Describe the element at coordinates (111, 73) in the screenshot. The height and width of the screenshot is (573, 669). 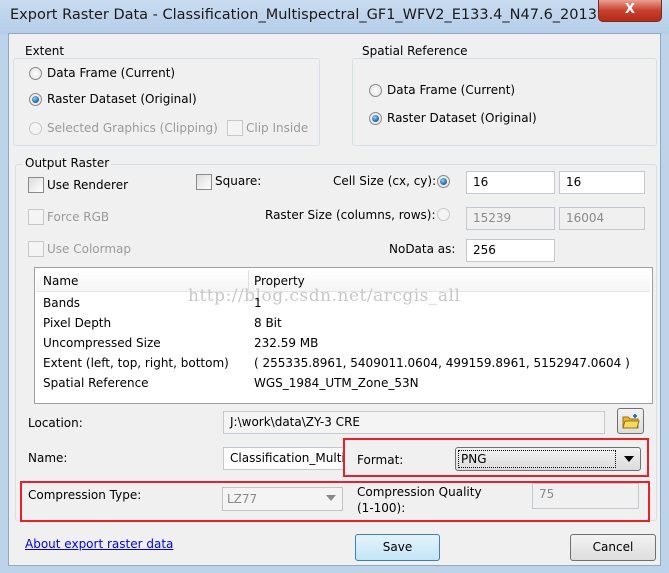
I see `extent-data-frame-label: Data Frame (Current)` at that location.